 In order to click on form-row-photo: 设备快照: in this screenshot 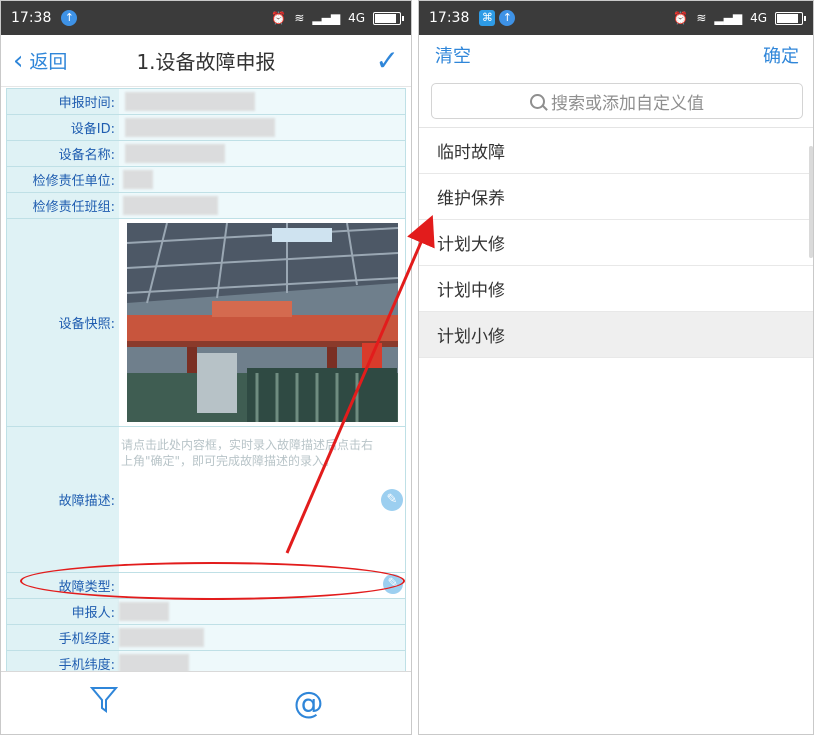, I will do `click(206, 323)`.